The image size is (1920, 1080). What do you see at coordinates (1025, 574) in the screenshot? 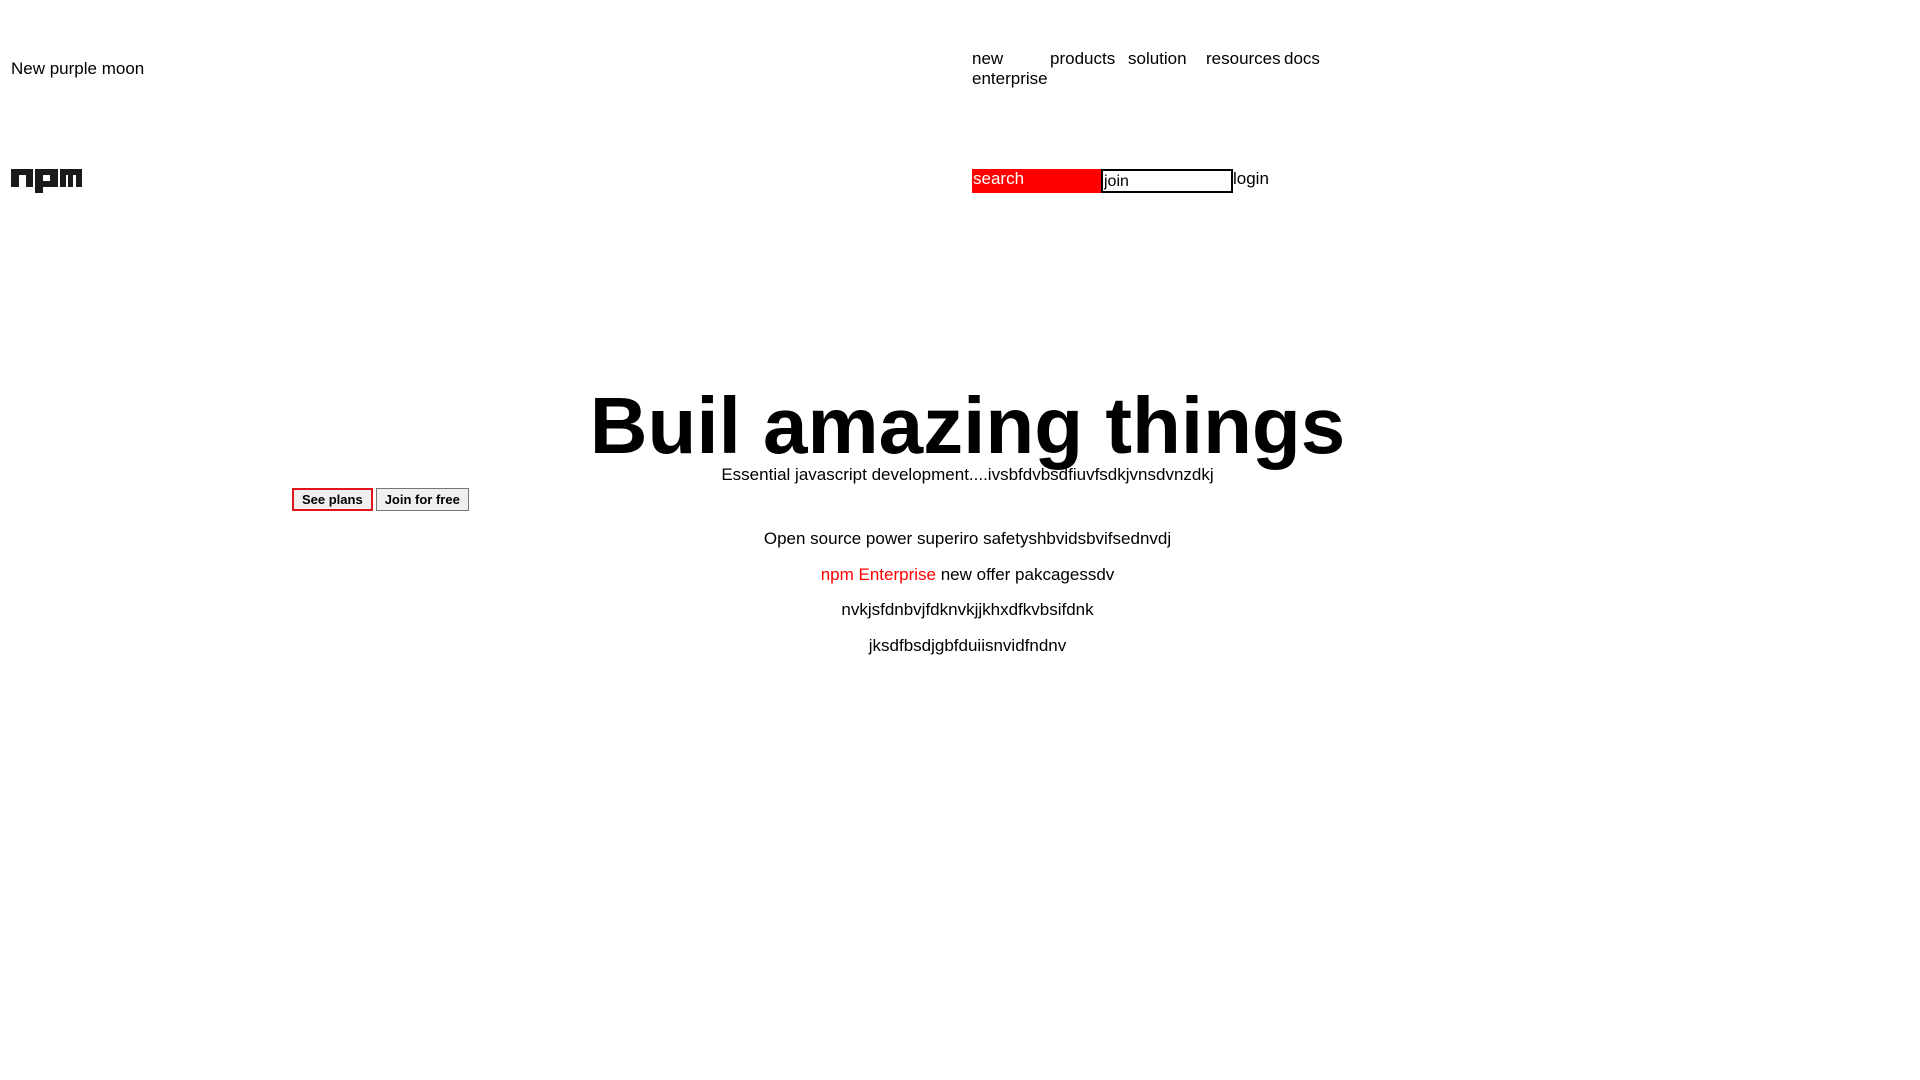
I see `info-line-enterprise-text: new offer pakcagessdv` at bounding box center [1025, 574].